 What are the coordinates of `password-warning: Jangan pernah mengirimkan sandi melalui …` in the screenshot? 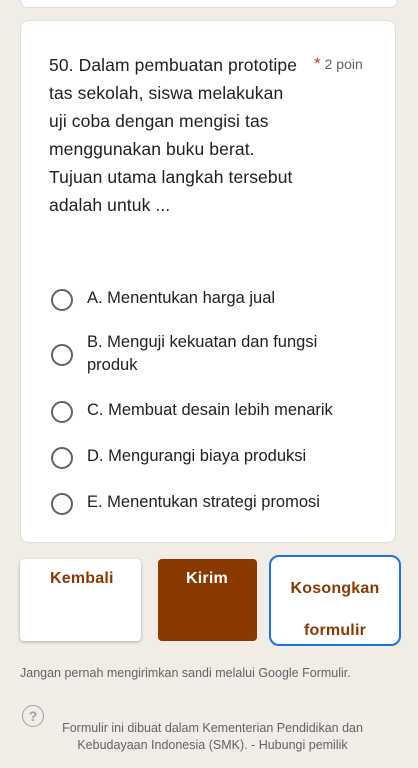 It's located at (185, 673).